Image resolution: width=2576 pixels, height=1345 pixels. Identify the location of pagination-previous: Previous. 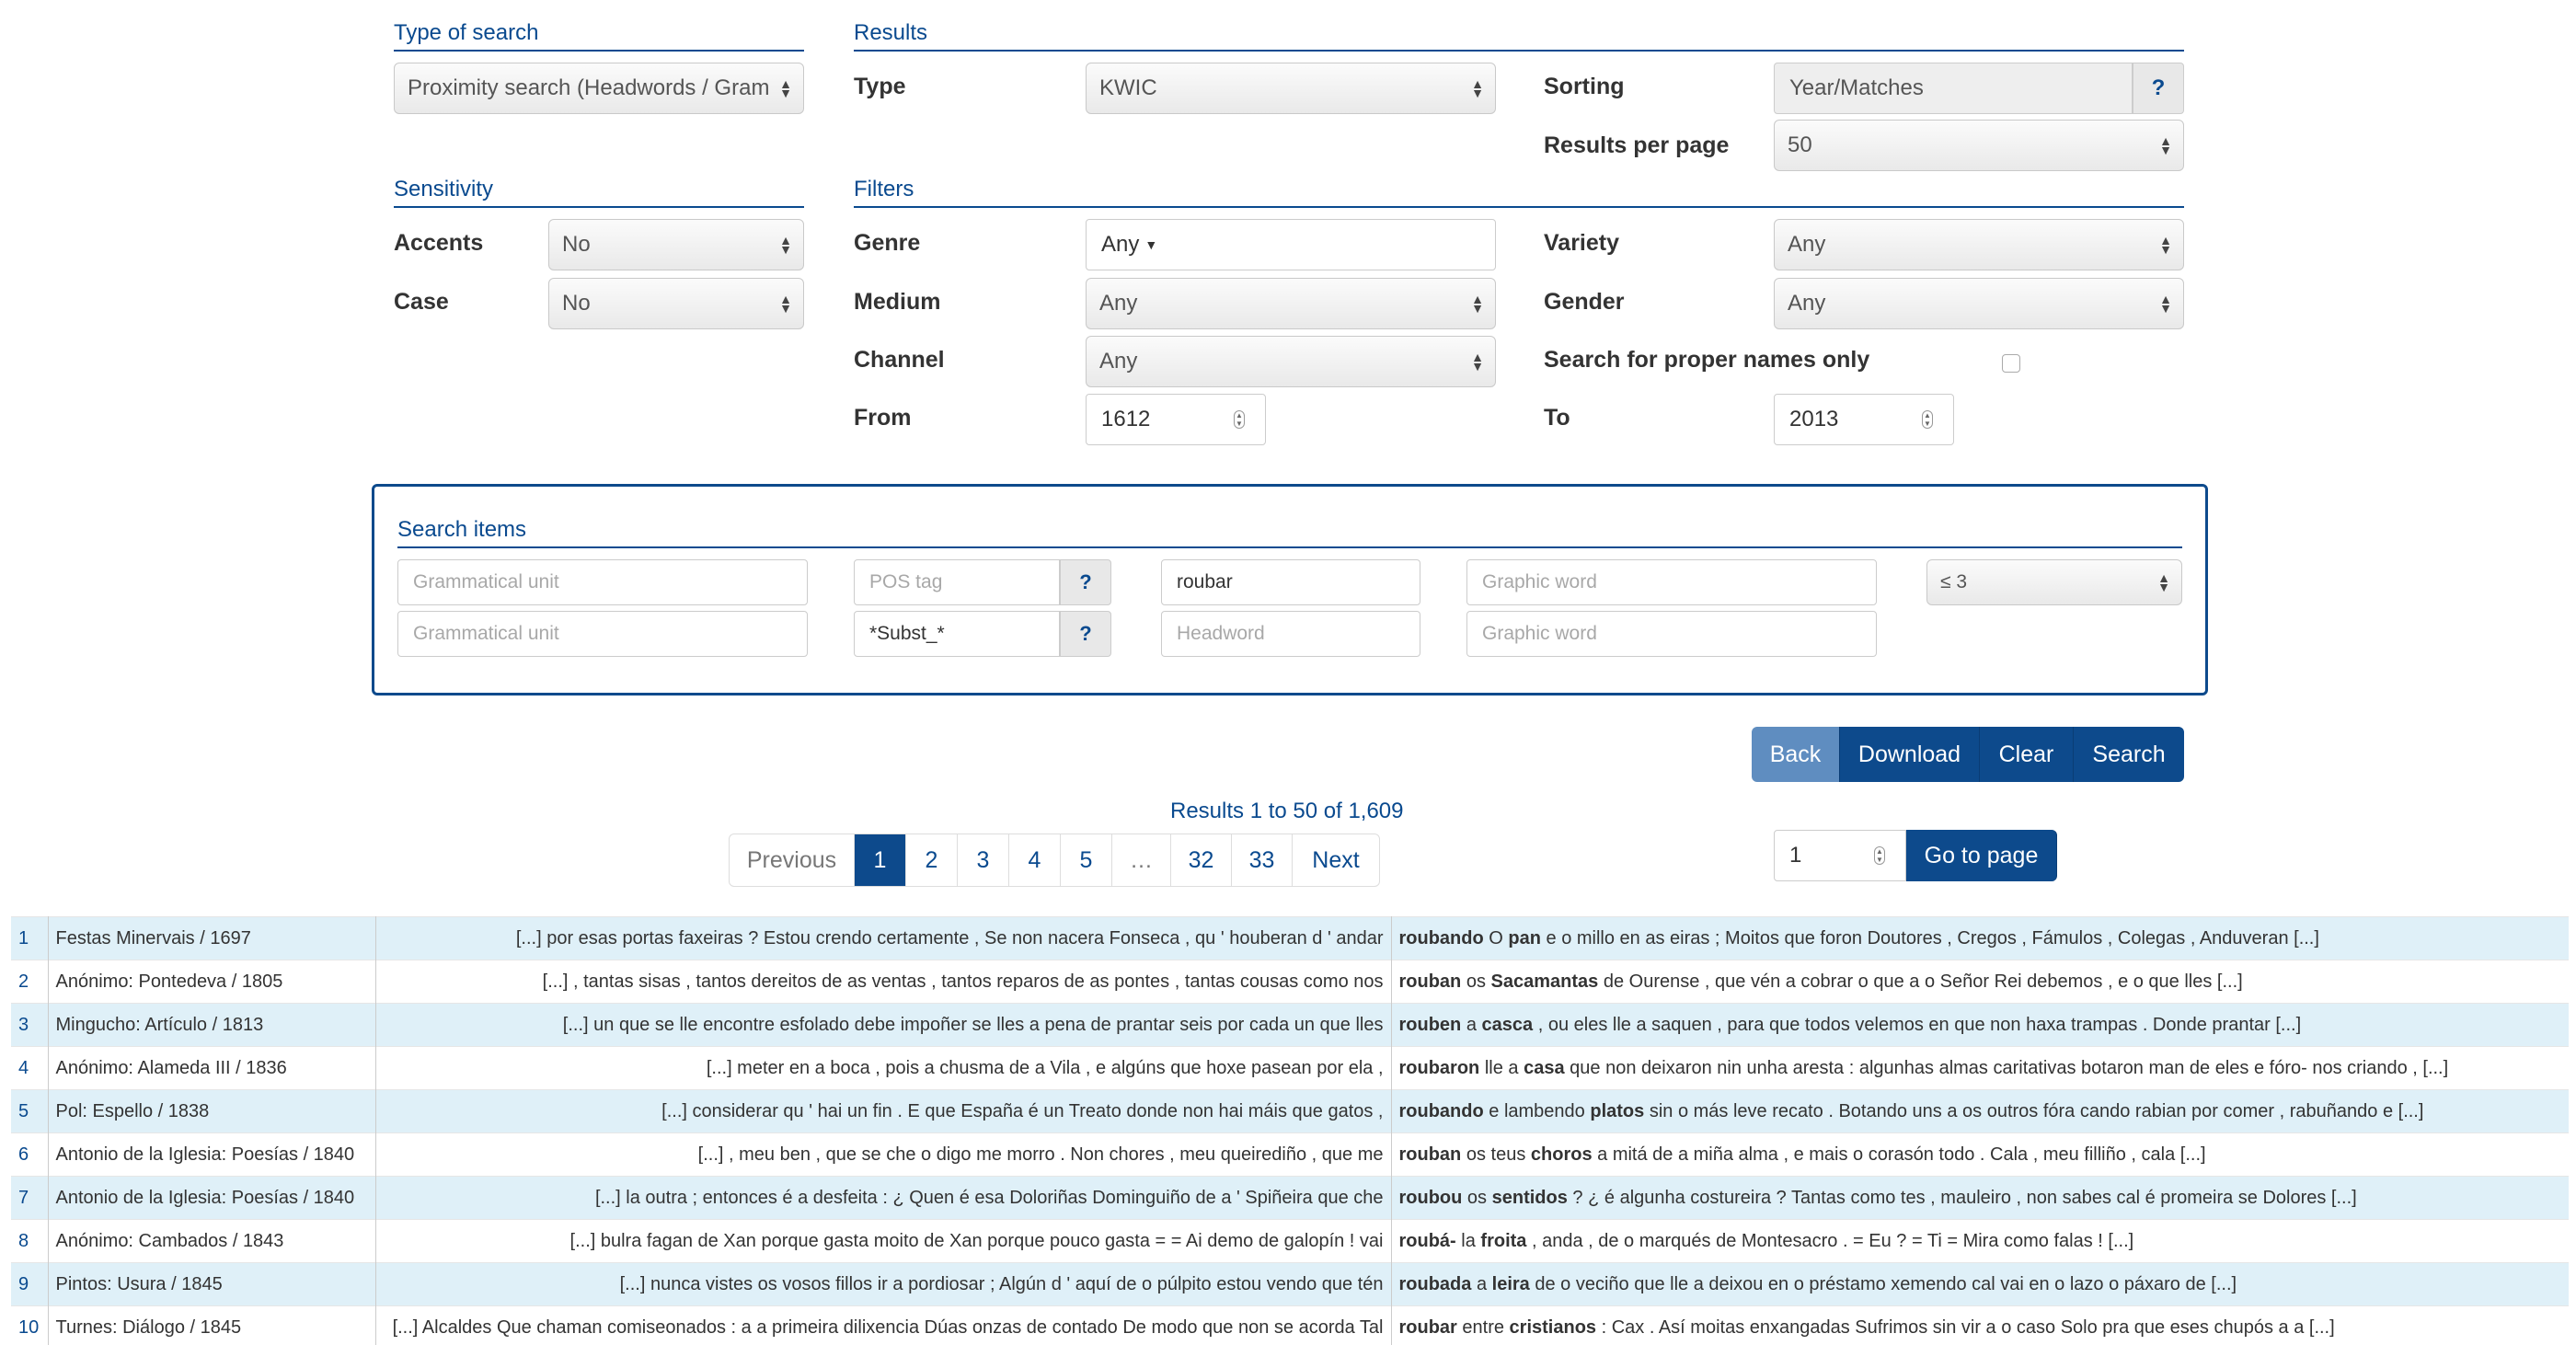
(792, 860).